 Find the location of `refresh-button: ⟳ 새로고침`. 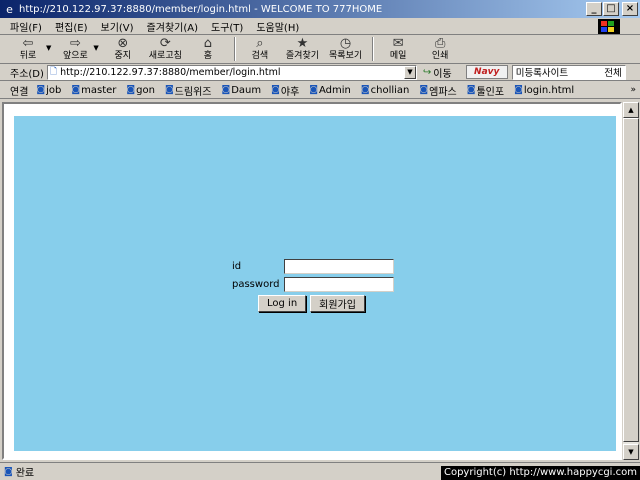

refresh-button: ⟳ 새로고침 is located at coordinates (165, 49).